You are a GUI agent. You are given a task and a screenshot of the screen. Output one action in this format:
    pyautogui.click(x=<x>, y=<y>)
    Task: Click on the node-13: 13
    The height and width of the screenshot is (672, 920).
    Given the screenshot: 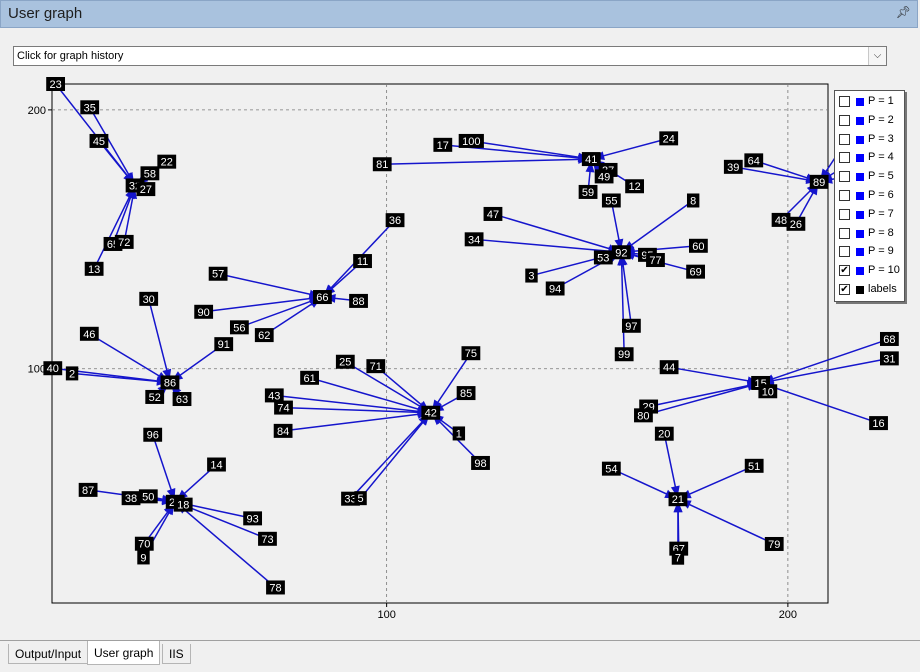 What is the action you would take?
    pyautogui.click(x=94, y=268)
    